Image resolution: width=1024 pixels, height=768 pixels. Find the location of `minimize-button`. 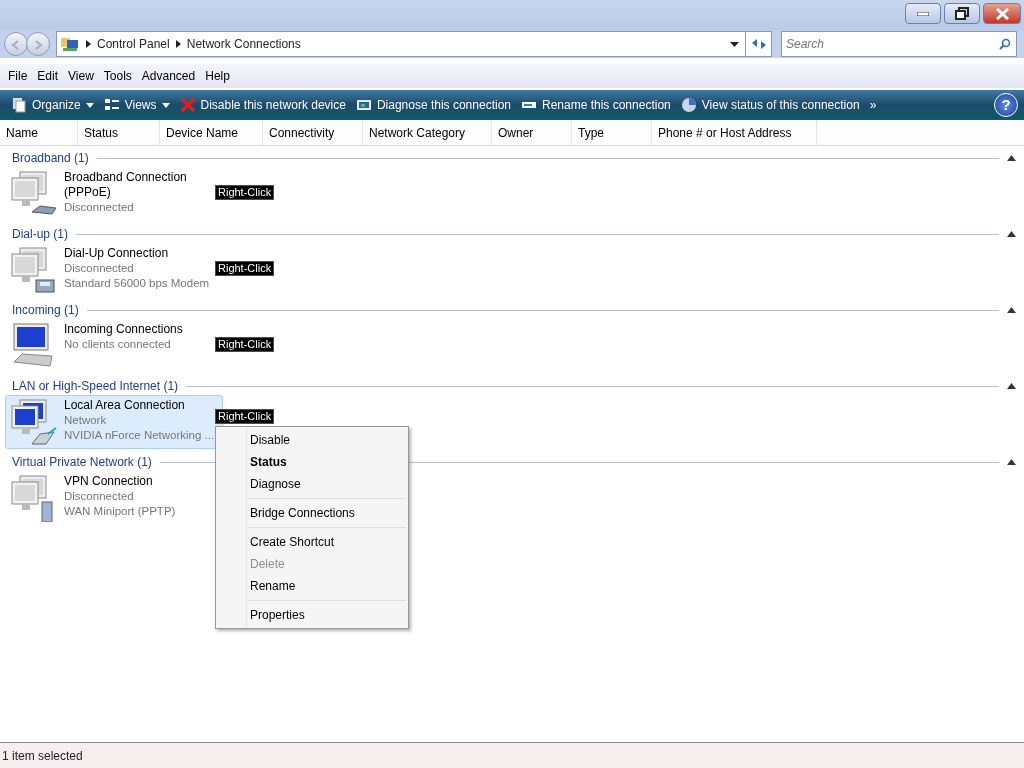

minimize-button is located at coordinates (923, 13).